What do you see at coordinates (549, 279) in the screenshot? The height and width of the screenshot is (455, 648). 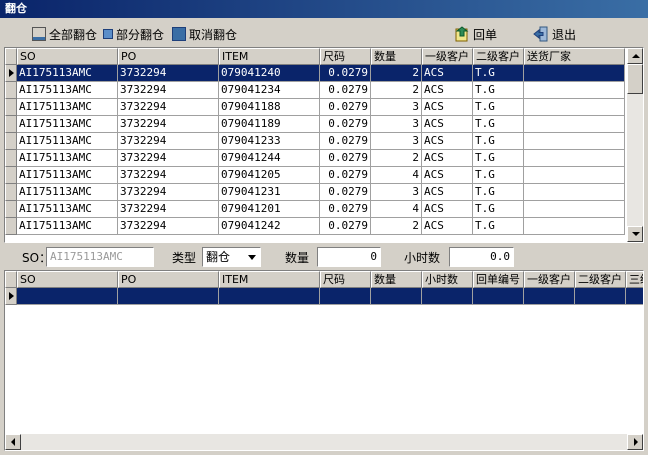 I see `bottom-grid-column-header: 一级客户` at bounding box center [549, 279].